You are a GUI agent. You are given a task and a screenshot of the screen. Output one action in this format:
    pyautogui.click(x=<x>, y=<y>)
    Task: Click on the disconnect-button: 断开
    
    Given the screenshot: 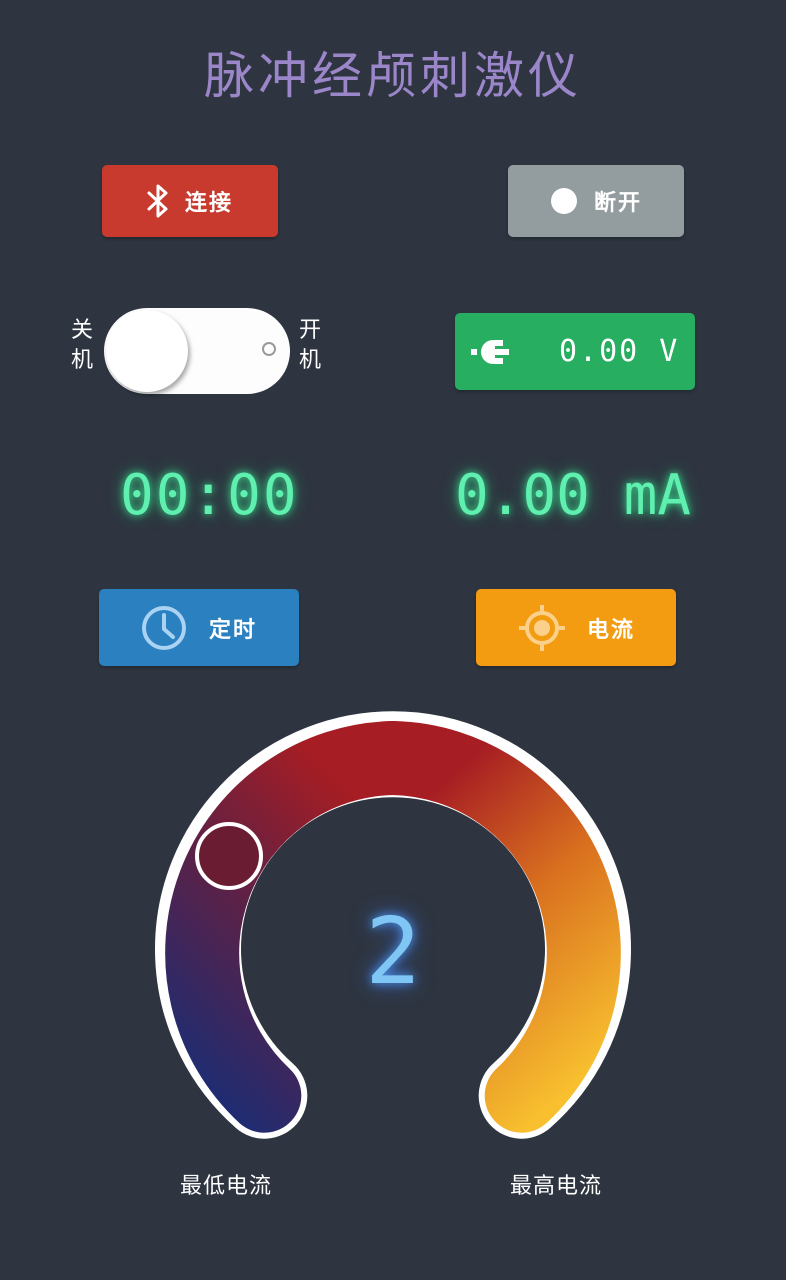 What is the action you would take?
    pyautogui.click(x=596, y=201)
    